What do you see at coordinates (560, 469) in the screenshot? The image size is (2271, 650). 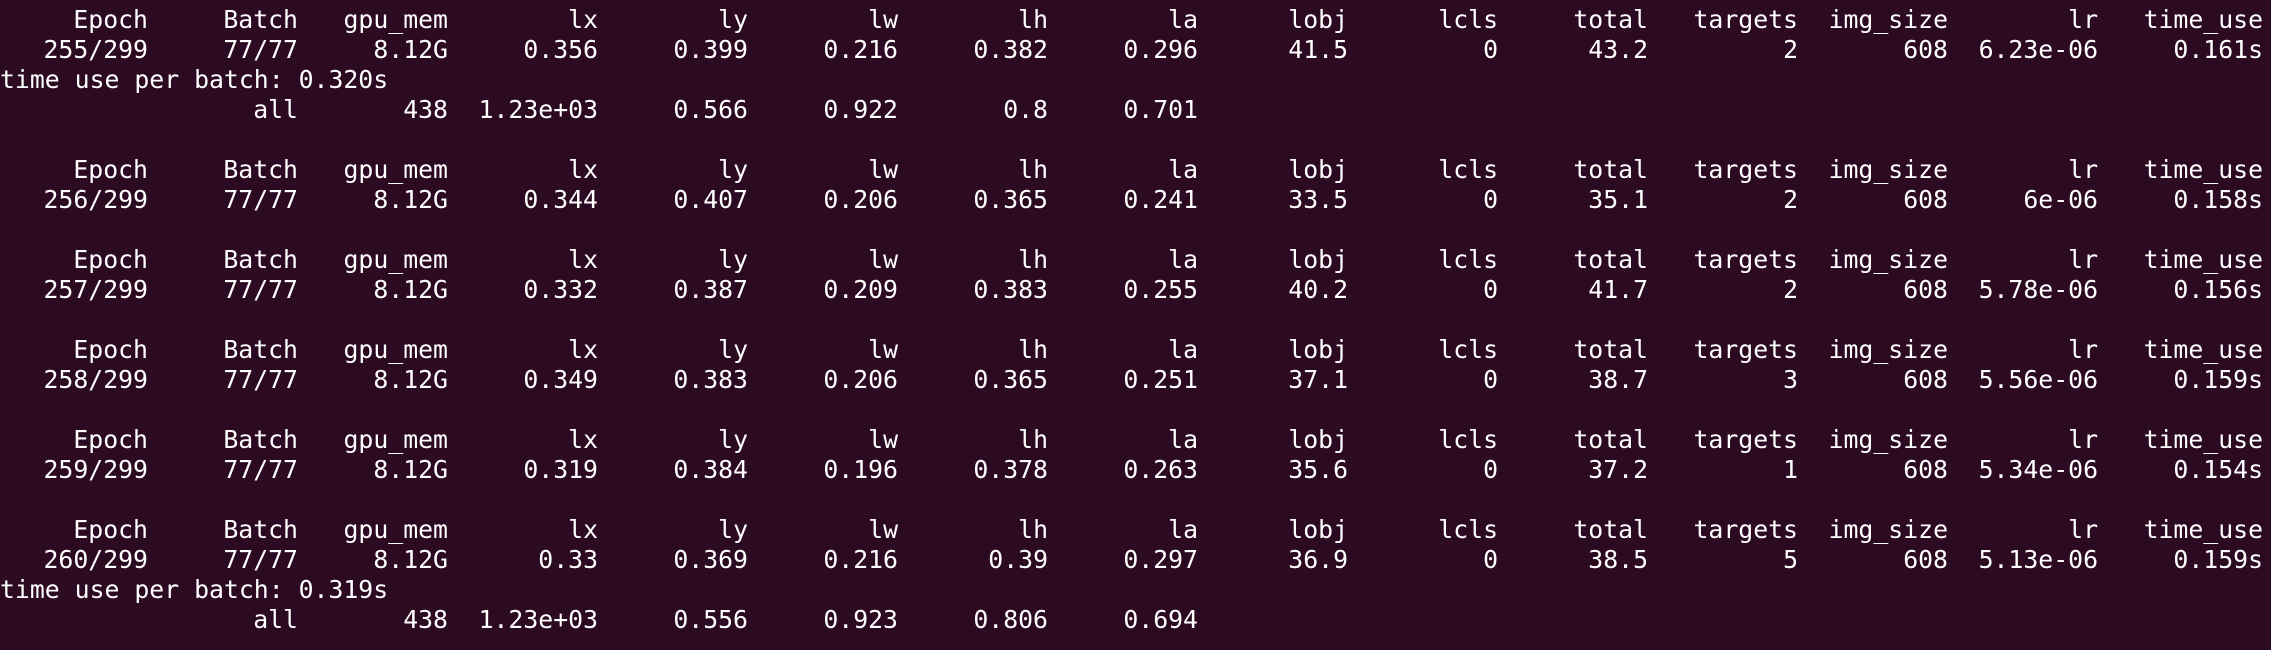 I see `cell-lx: 0.319` at bounding box center [560, 469].